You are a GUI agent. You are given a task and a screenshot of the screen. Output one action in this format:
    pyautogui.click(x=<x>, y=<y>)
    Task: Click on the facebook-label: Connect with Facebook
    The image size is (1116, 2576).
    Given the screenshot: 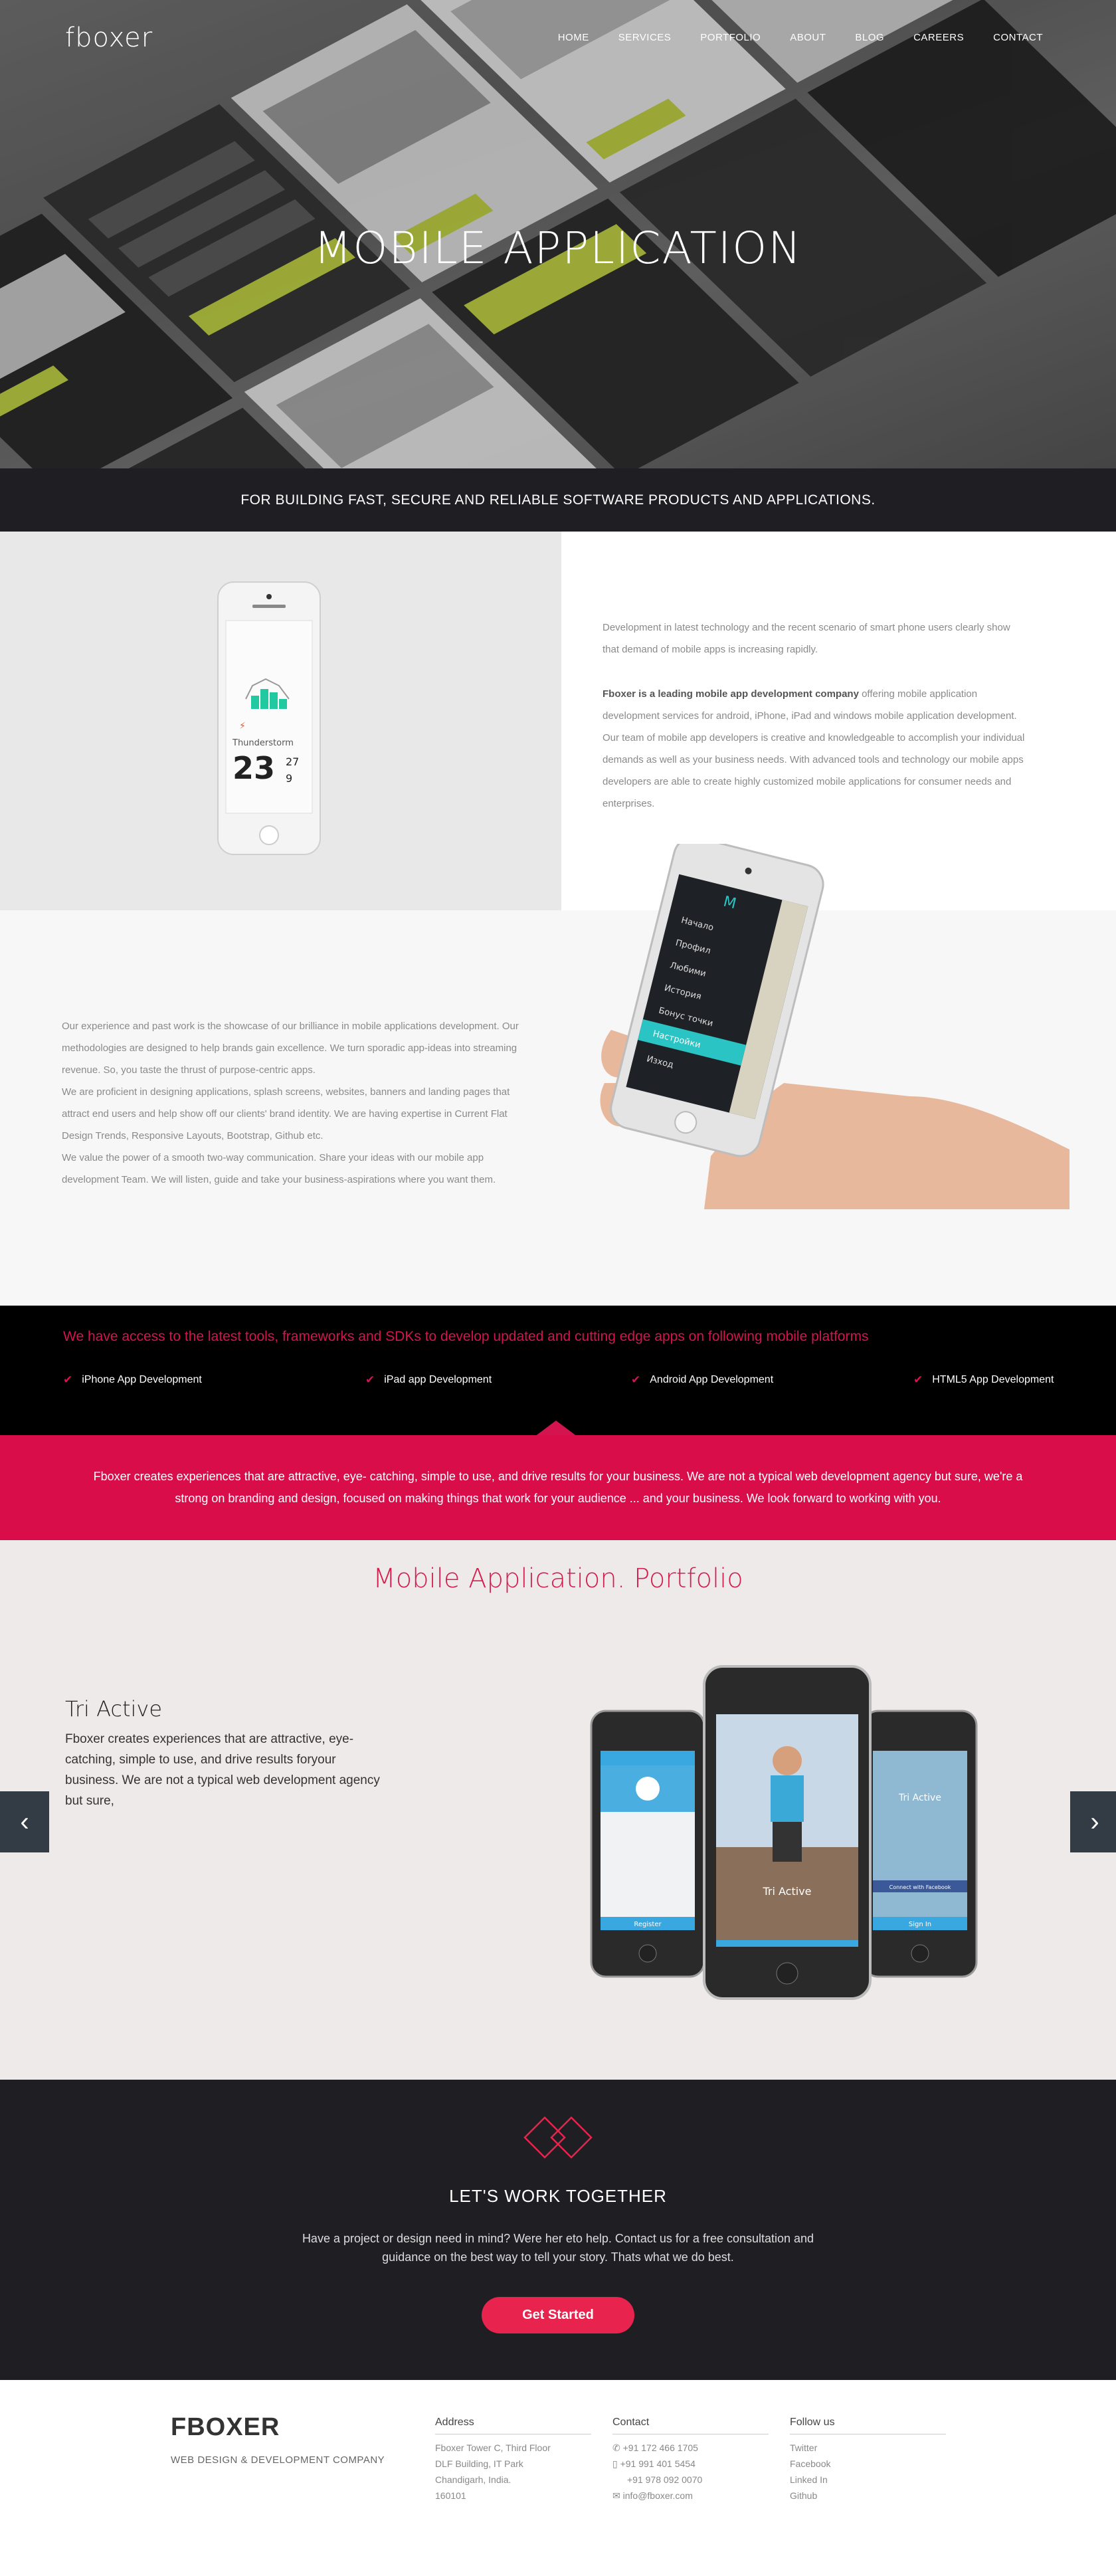 What is the action you would take?
    pyautogui.click(x=920, y=1887)
    